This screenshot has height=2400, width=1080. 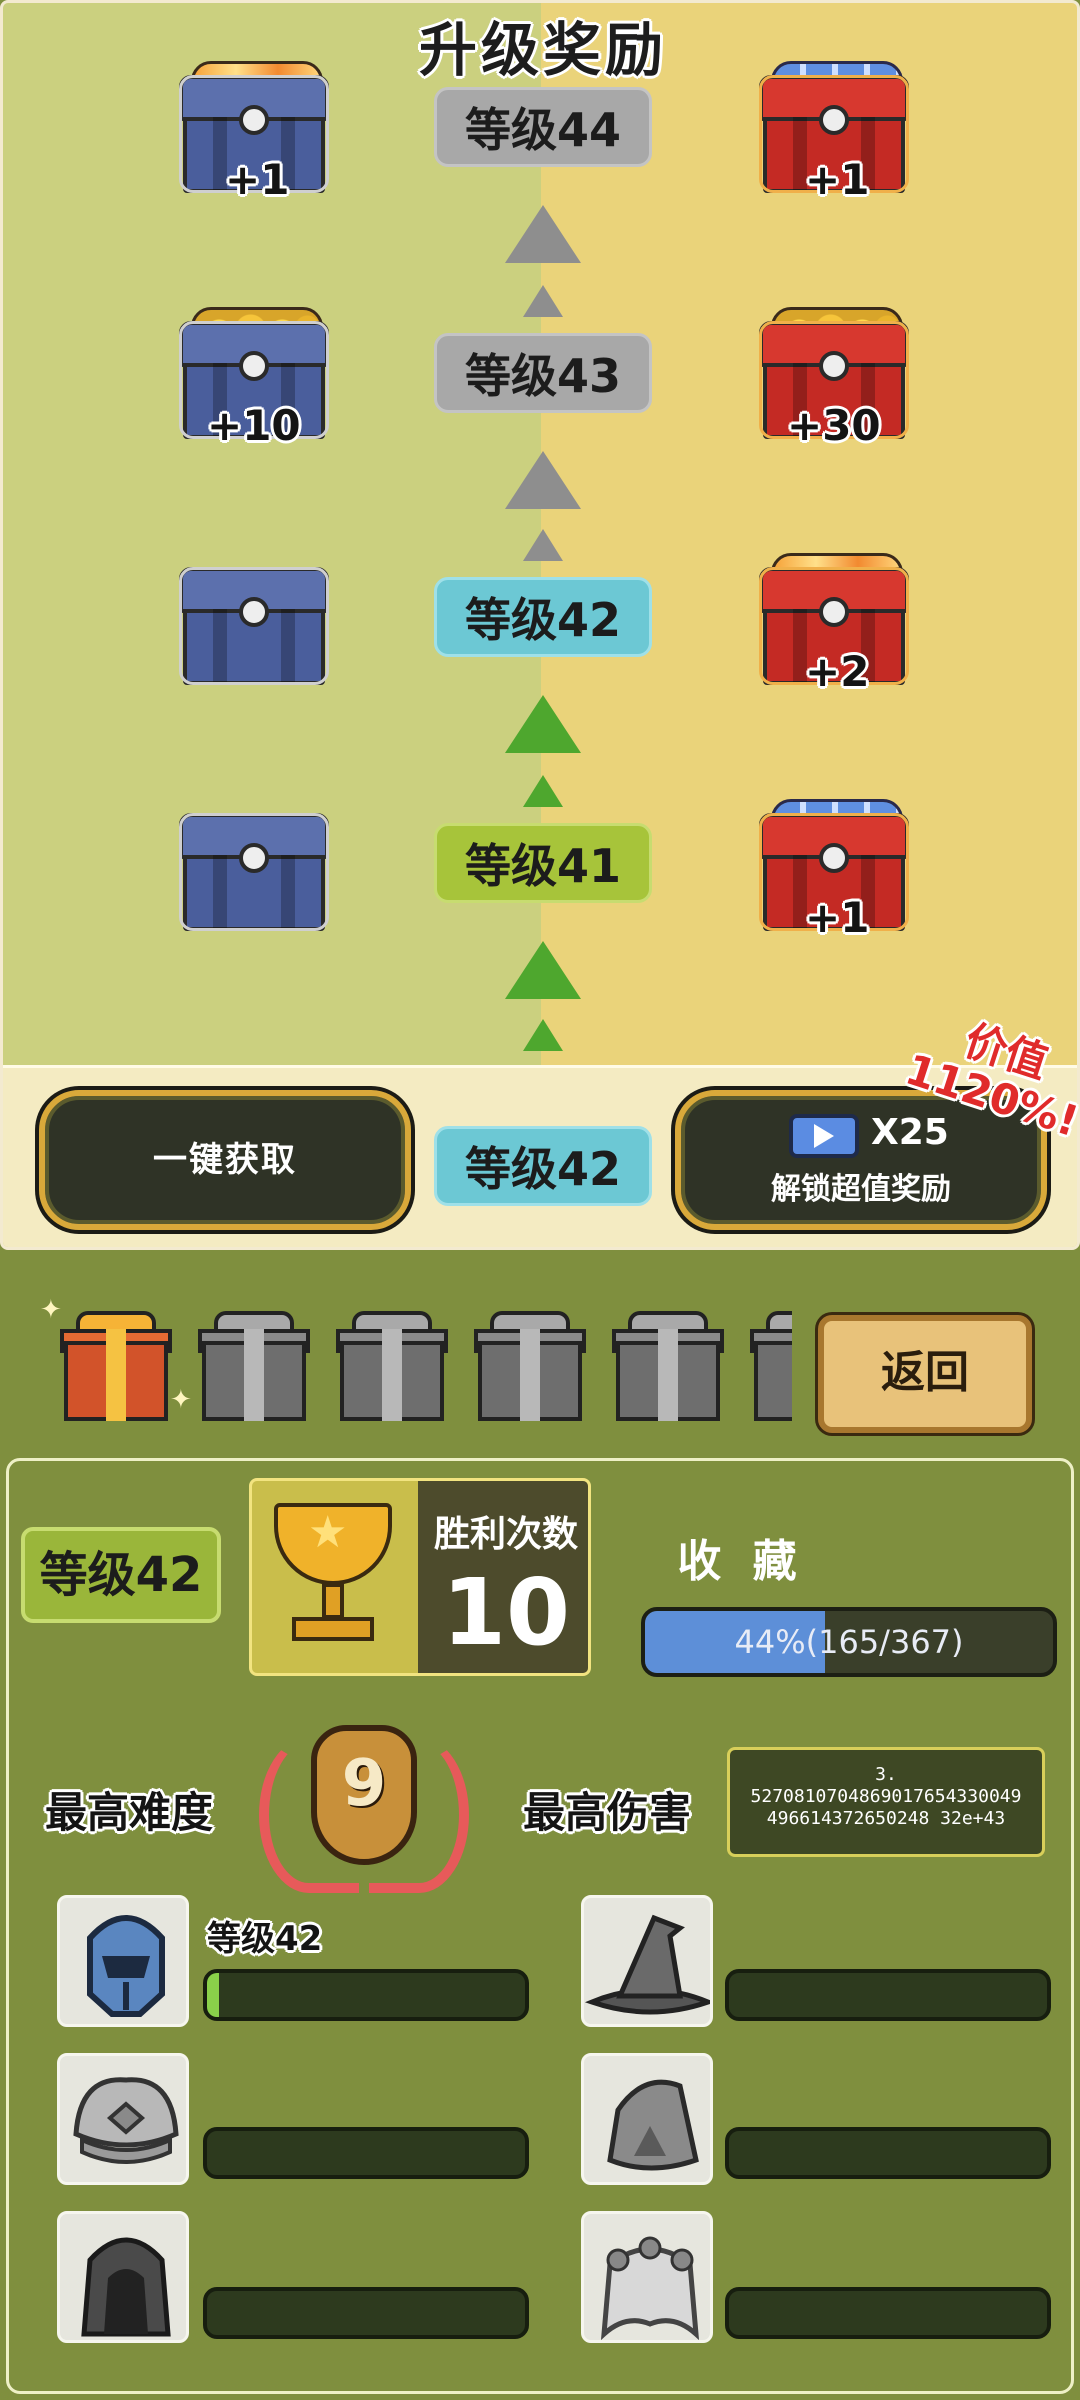 I want to click on collection-progress-text: 44%(165/367), so click(x=849, y=1642).